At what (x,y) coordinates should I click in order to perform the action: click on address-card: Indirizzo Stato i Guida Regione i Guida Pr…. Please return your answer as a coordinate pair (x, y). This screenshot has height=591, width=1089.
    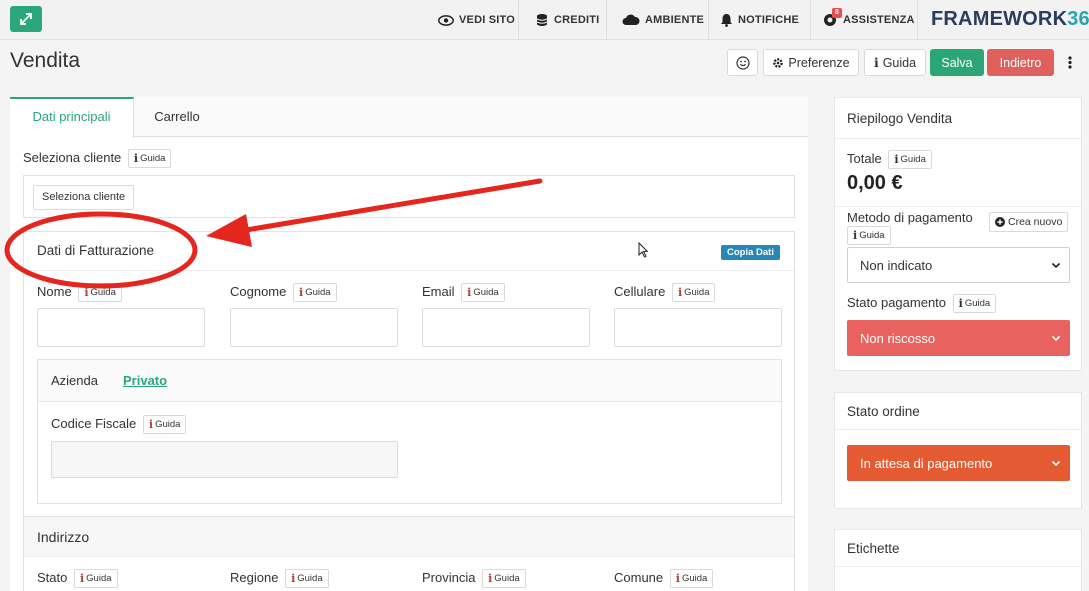
    Looking at the image, I should click on (409, 553).